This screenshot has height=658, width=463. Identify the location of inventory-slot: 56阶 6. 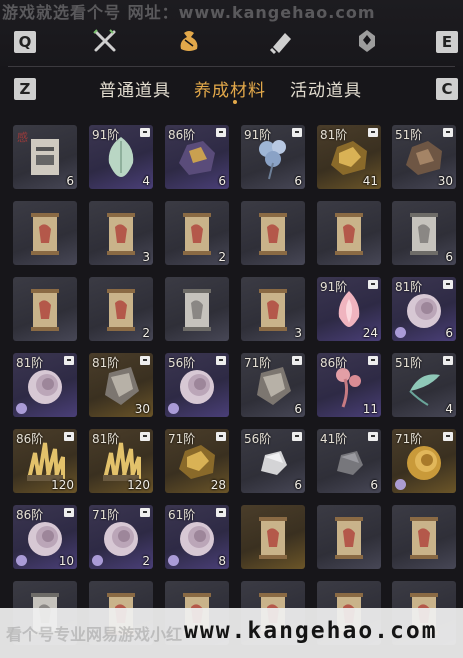
(273, 461).